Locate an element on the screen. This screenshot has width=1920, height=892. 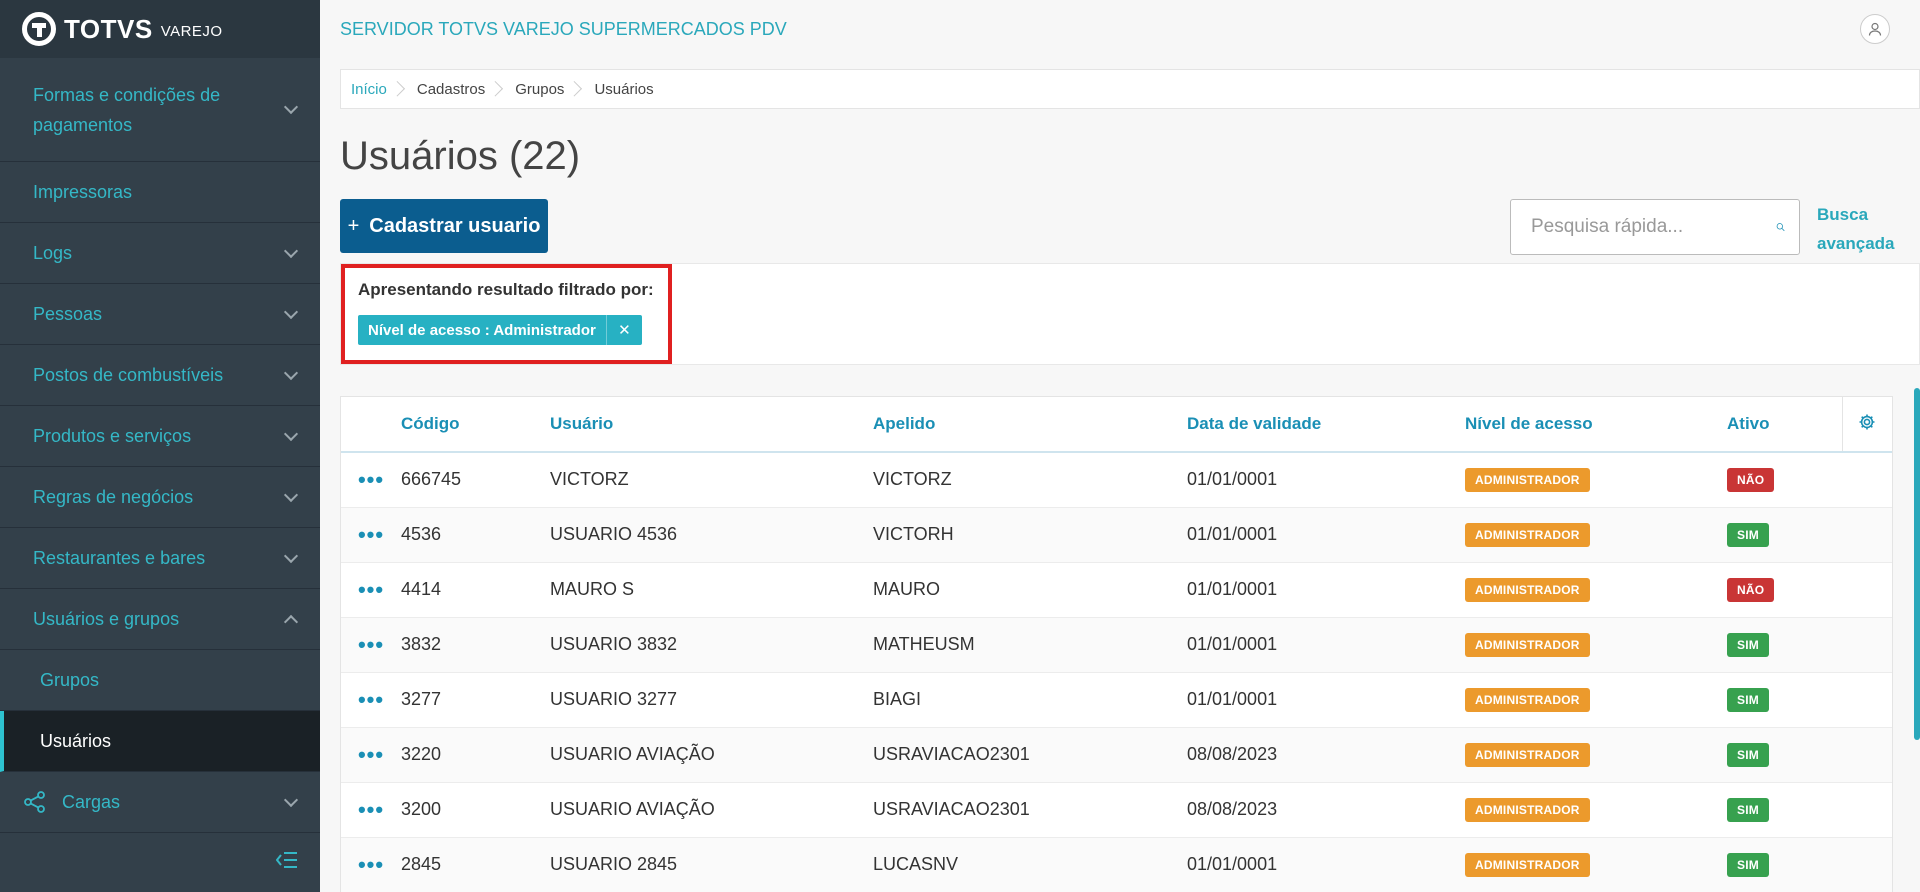
sidebar-item-postos: Postos de combustíveis is located at coordinates (160, 375).